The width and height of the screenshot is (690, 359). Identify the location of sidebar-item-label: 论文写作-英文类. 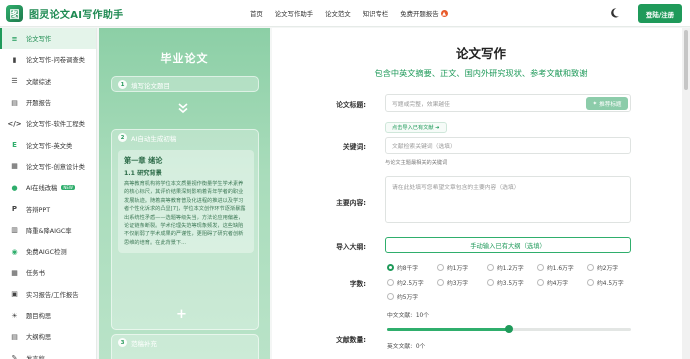
(49, 146).